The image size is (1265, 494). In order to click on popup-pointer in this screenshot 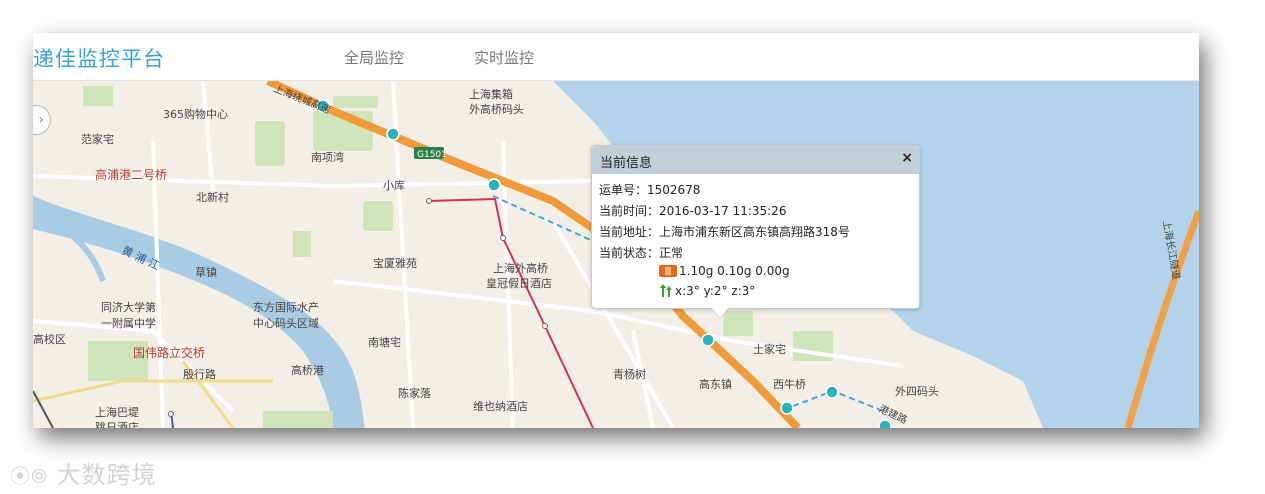, I will do `click(720, 313)`.